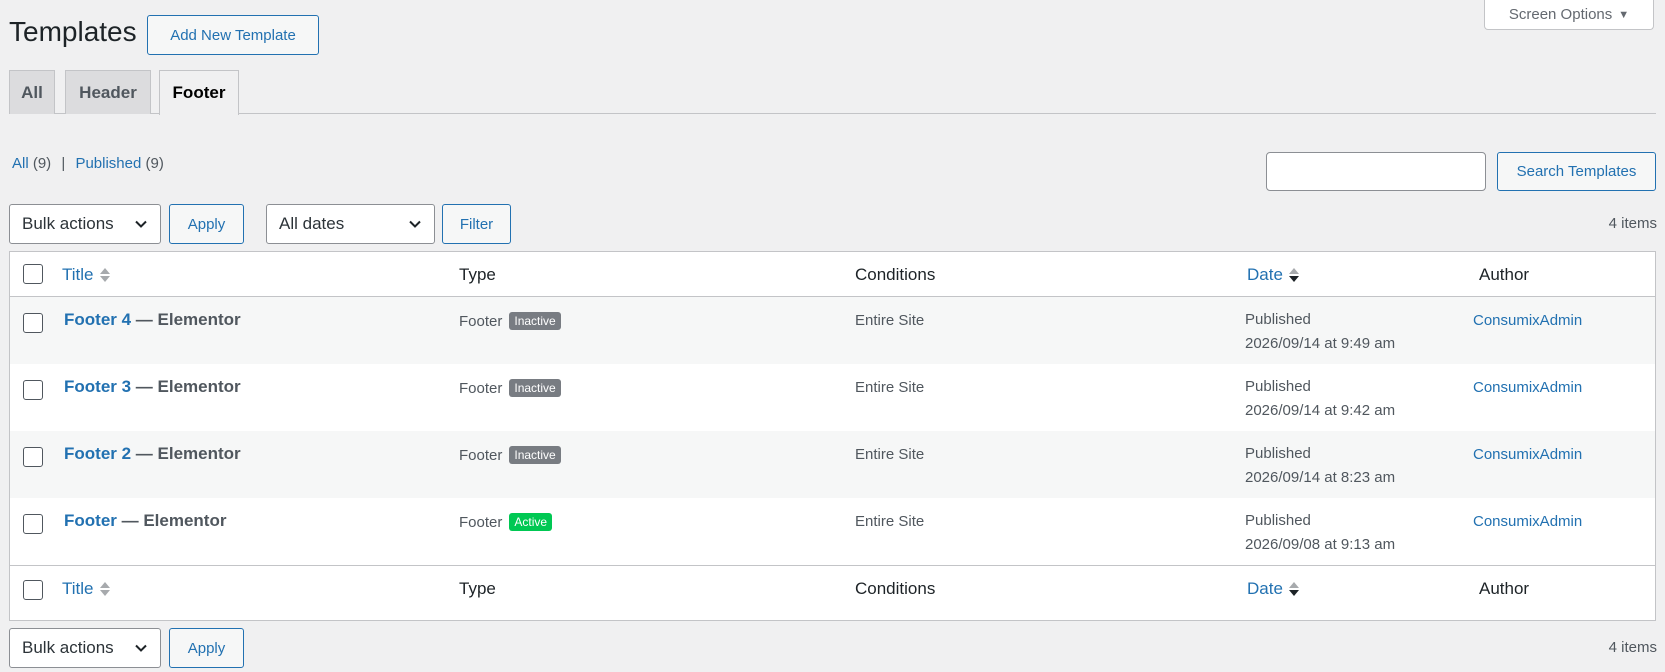 Image resolution: width=1665 pixels, height=672 pixels. What do you see at coordinates (90, 520) in the screenshot?
I see `template-title-link: Footer` at bounding box center [90, 520].